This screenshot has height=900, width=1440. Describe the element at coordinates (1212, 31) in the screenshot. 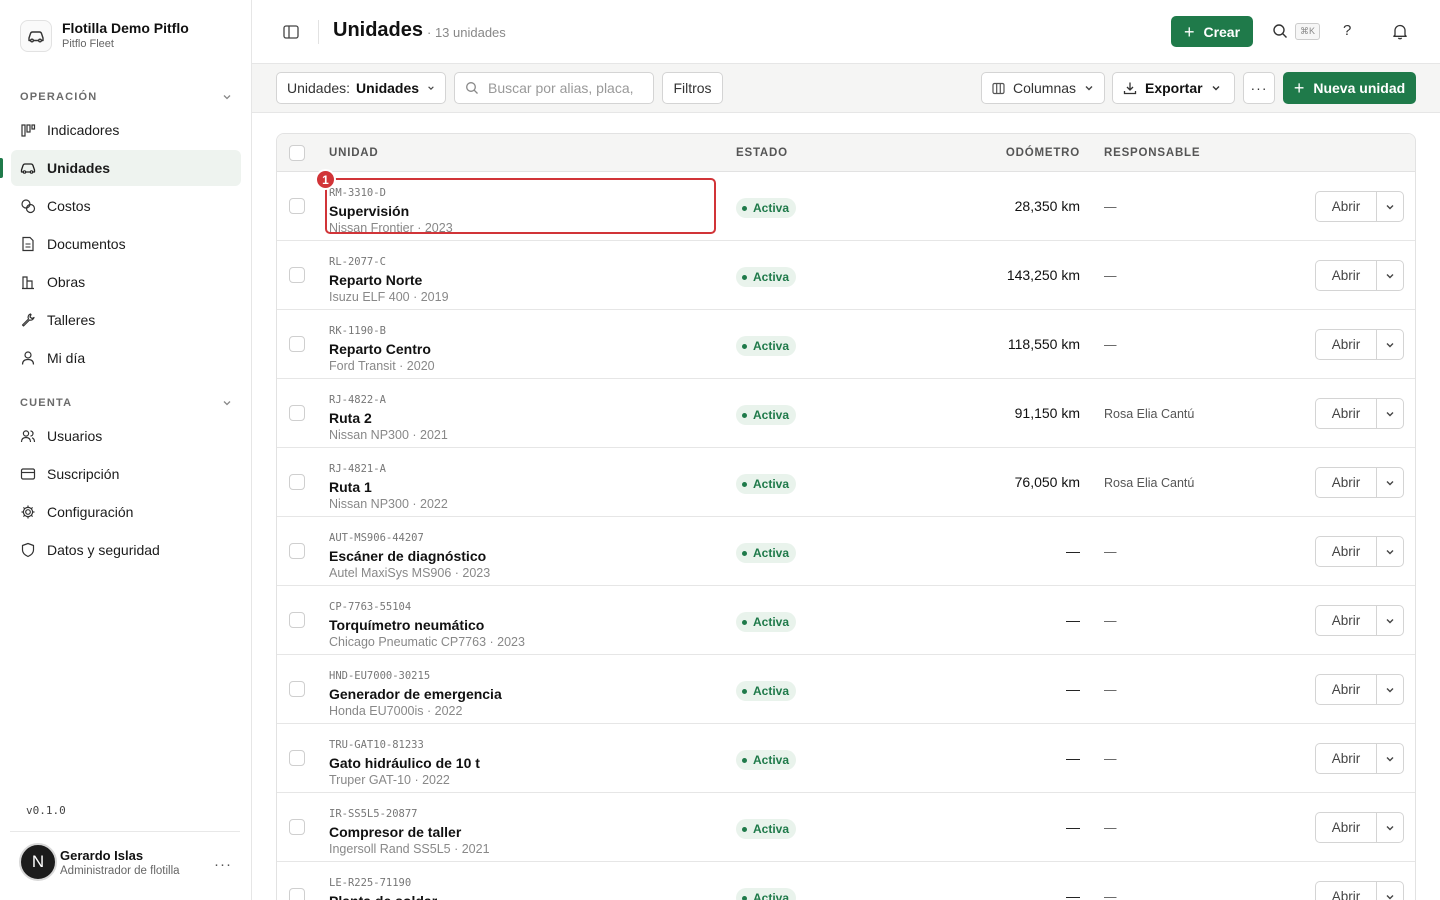

I see `create-button: + Crear` at that location.